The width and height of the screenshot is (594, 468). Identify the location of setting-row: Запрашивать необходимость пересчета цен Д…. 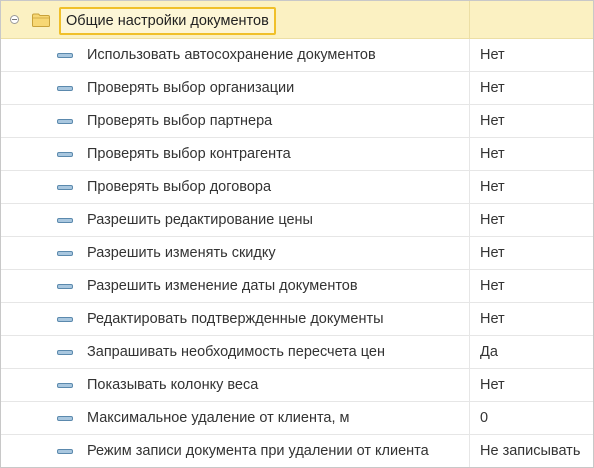
(297, 352).